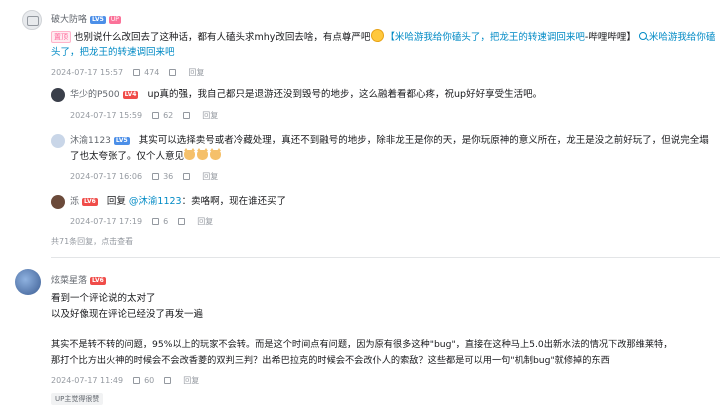 The width and height of the screenshot is (720, 410). Describe the element at coordinates (95, 95) in the screenshot. I see `username: 华少的P500` at that location.